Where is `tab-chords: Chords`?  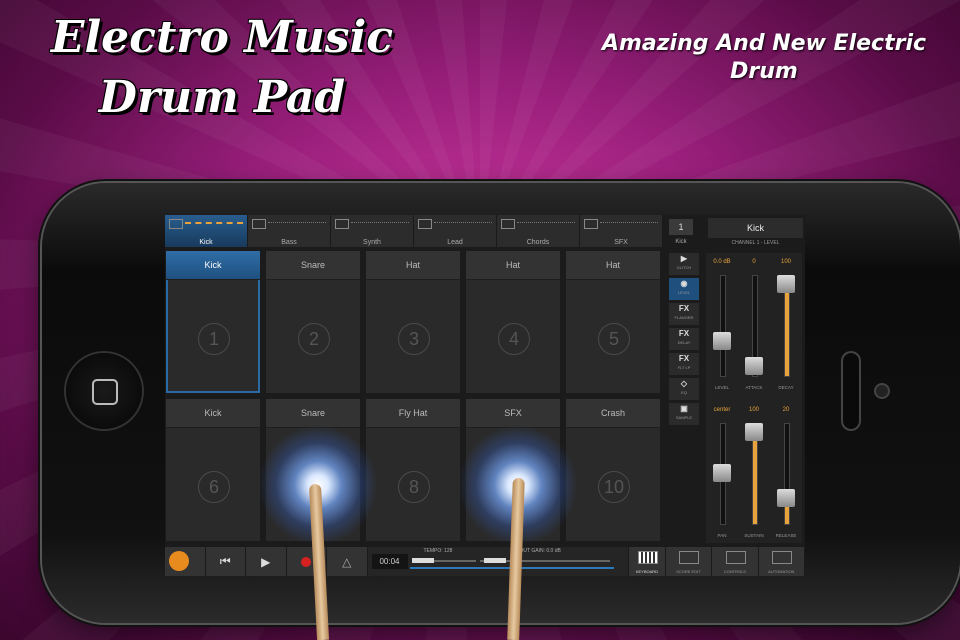 tab-chords: Chords is located at coordinates (538, 231).